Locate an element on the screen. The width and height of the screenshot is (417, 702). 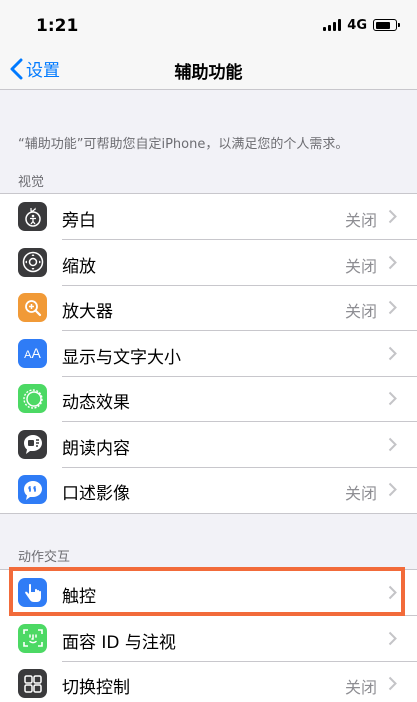
section-header-vision: 视觉 is located at coordinates (31, 182).